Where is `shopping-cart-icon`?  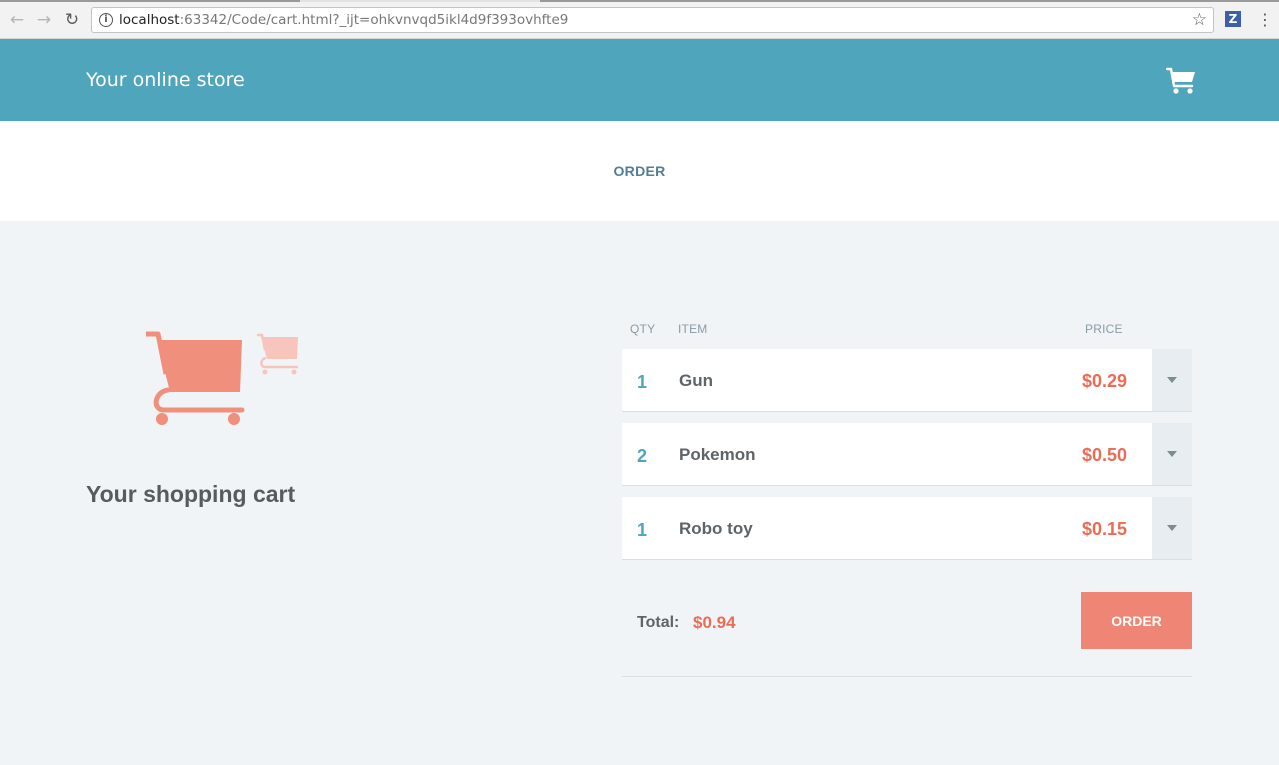 shopping-cart-icon is located at coordinates (1181, 81).